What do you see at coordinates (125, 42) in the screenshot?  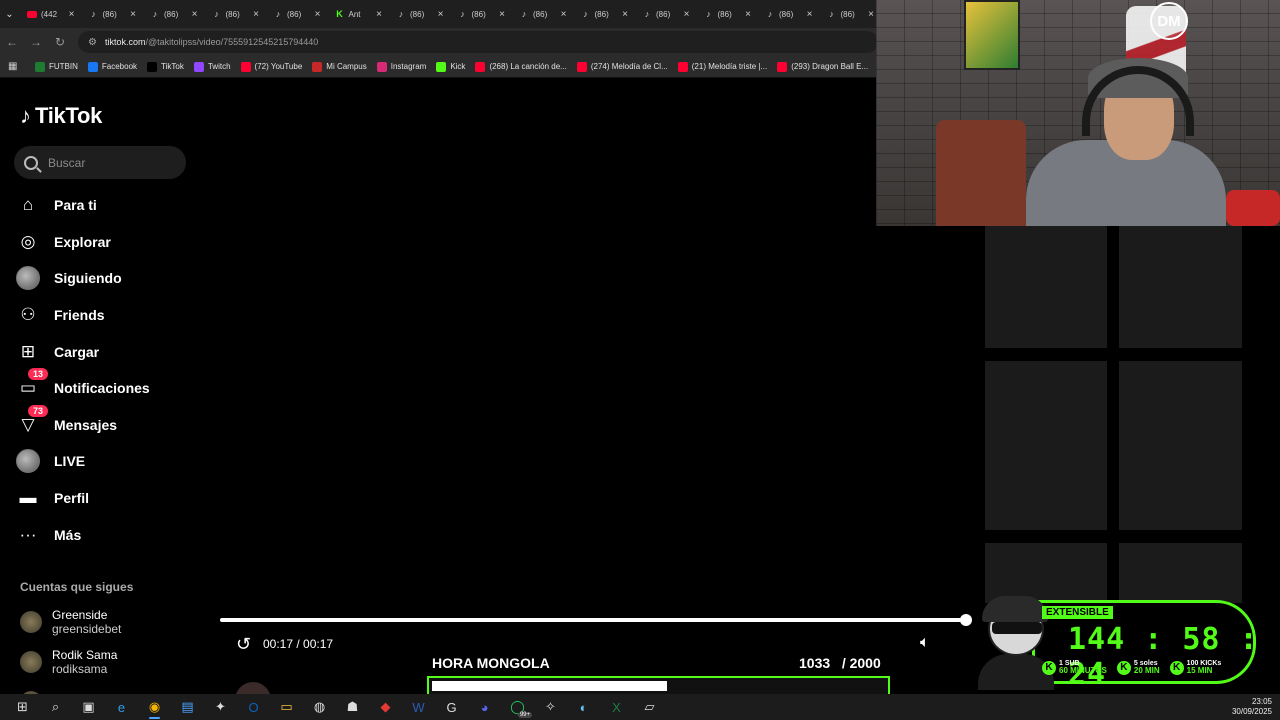 I see `url-domain: tiktok.com` at bounding box center [125, 42].